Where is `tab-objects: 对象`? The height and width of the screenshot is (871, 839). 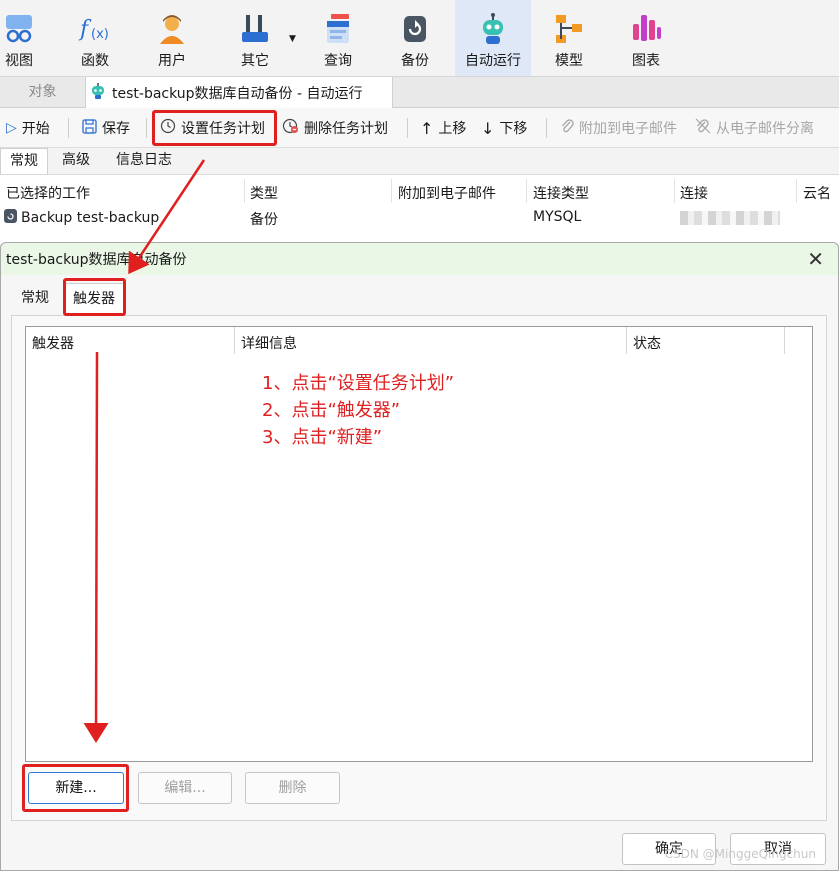
tab-objects: 对象 is located at coordinates (42, 92).